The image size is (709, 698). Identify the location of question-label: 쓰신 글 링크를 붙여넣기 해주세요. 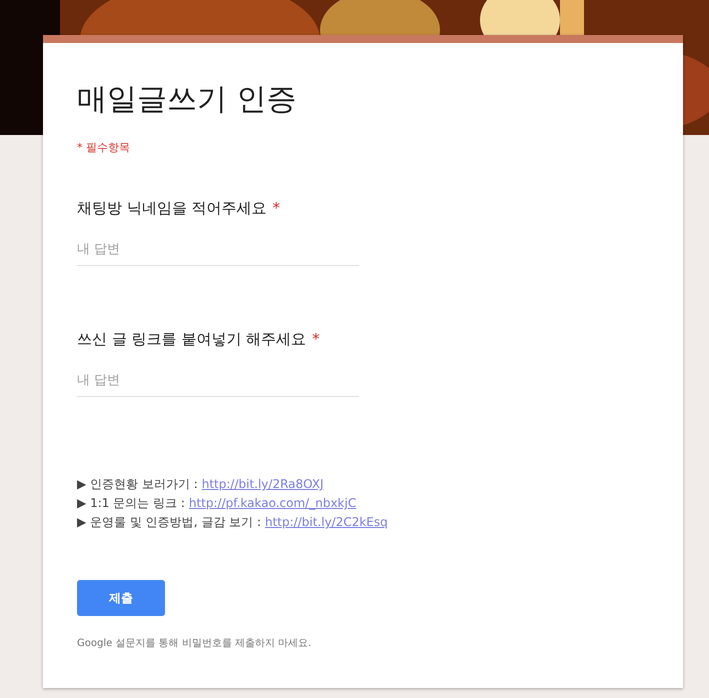
(191, 339).